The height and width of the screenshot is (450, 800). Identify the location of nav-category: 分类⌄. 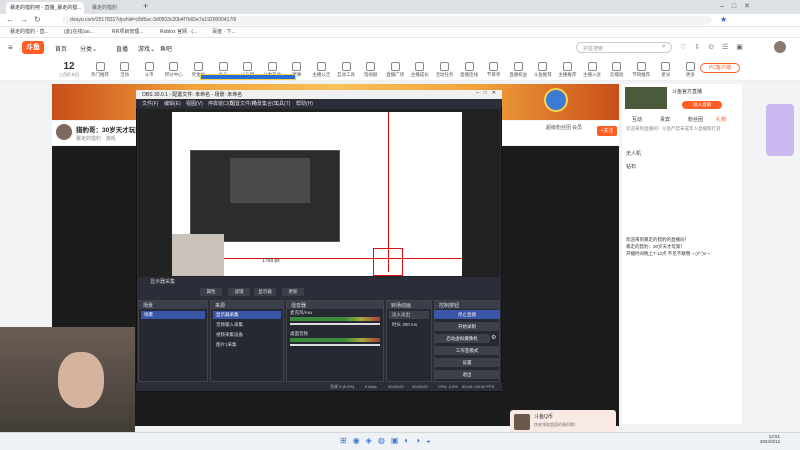
(88, 48).